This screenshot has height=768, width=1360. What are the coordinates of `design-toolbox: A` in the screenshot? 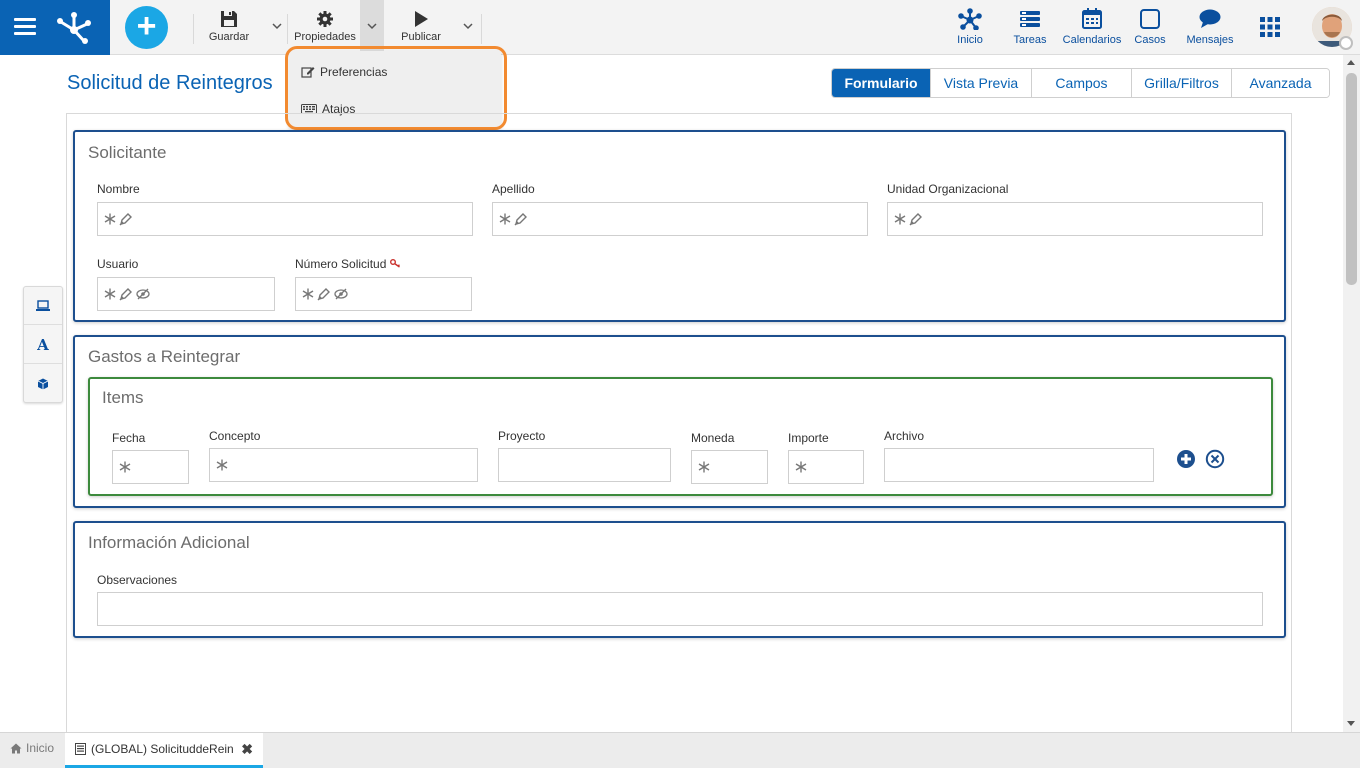 It's located at (43, 344).